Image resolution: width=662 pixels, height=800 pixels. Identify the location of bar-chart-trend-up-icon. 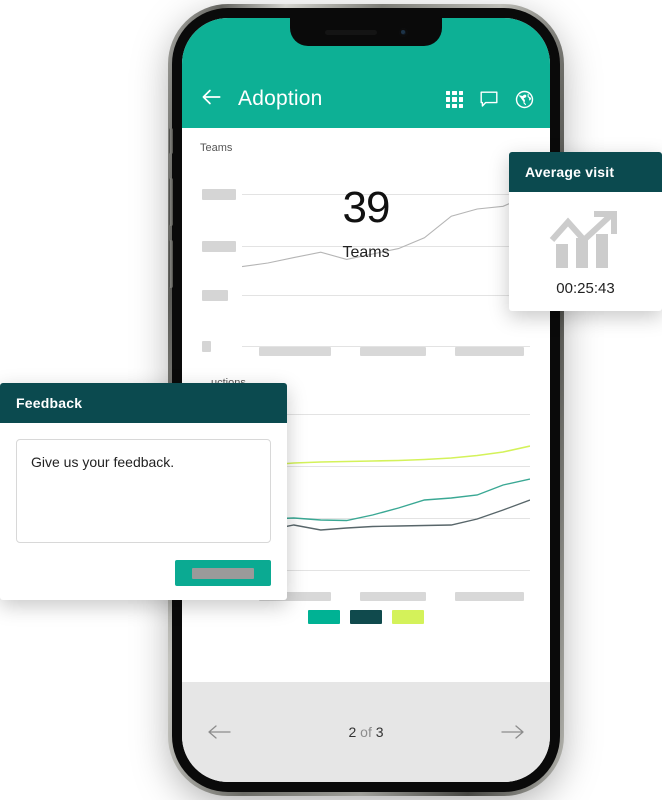
(583, 239).